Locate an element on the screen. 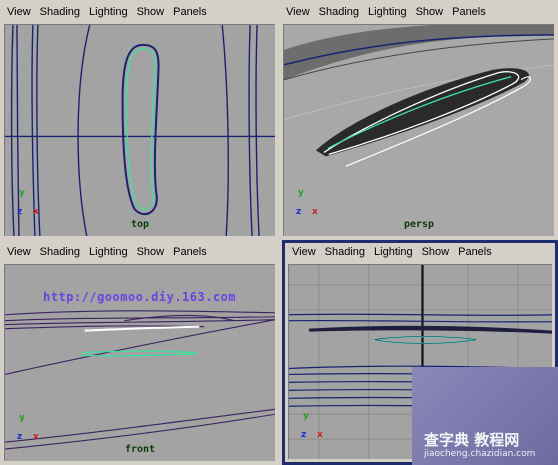 The image size is (558, 465). site-watermark: 查字典 教程网 jiaocheng.chazidian.com is located at coordinates (485, 416).